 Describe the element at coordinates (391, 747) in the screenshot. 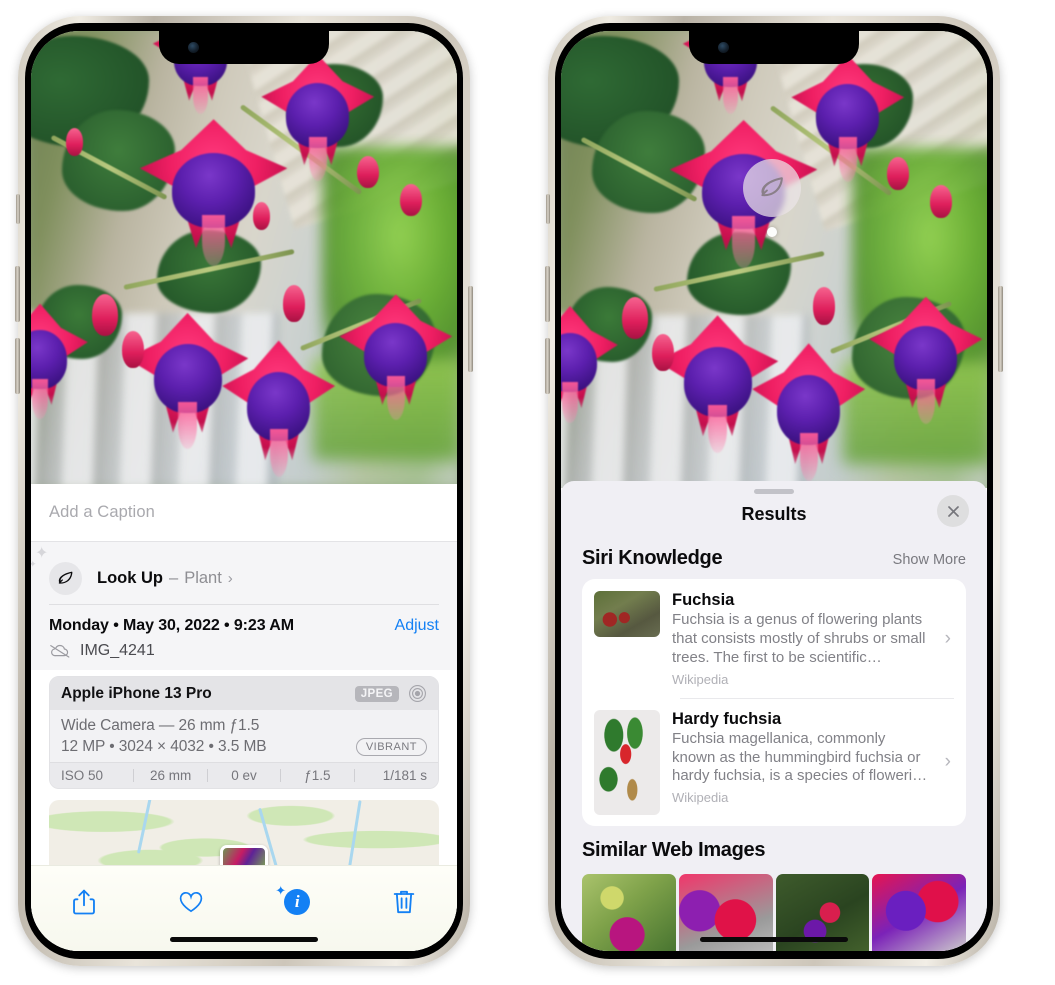

I see `photographic-style-badge: VIBRANT` at that location.